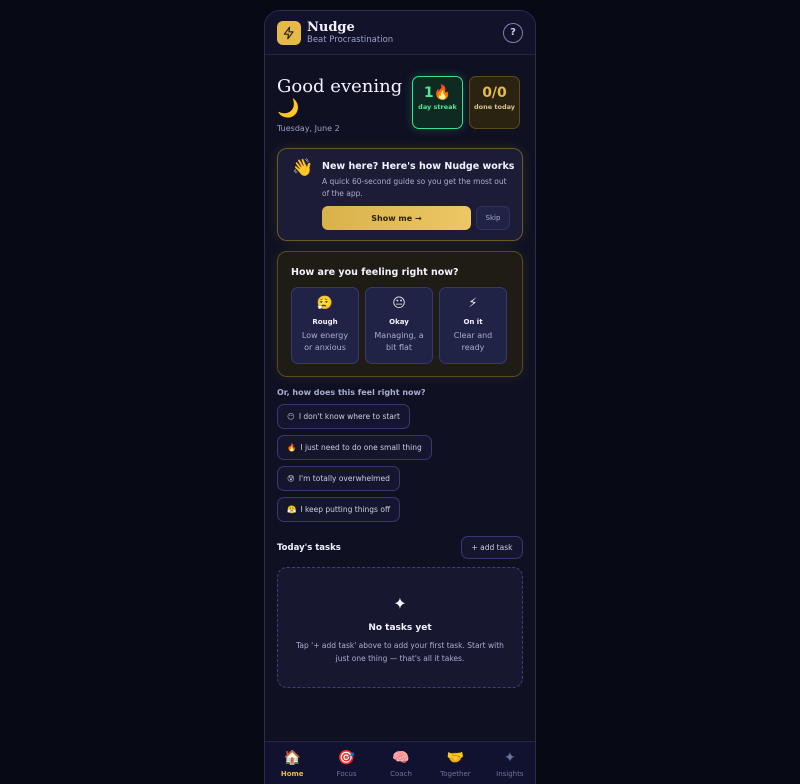 This screenshot has width=800, height=784. What do you see at coordinates (292, 758) in the screenshot?
I see `home-icon: 🏠` at bounding box center [292, 758].